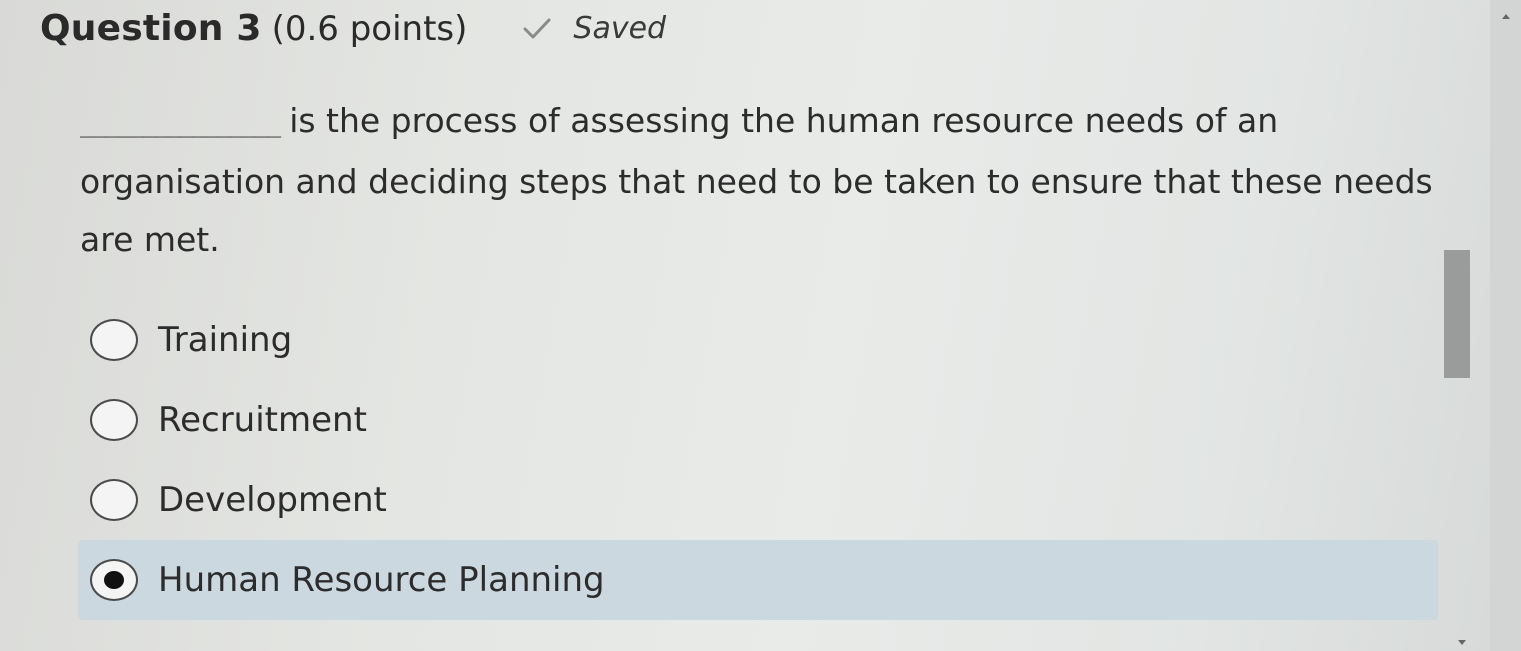  Describe the element at coordinates (758, 420) in the screenshot. I see `option-recruitment: Recruitment` at that location.